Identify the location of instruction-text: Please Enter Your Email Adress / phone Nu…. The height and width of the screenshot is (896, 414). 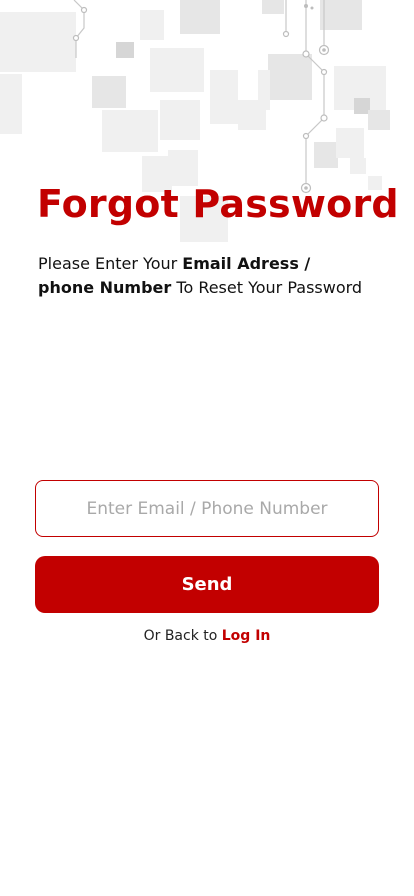
(213, 276).